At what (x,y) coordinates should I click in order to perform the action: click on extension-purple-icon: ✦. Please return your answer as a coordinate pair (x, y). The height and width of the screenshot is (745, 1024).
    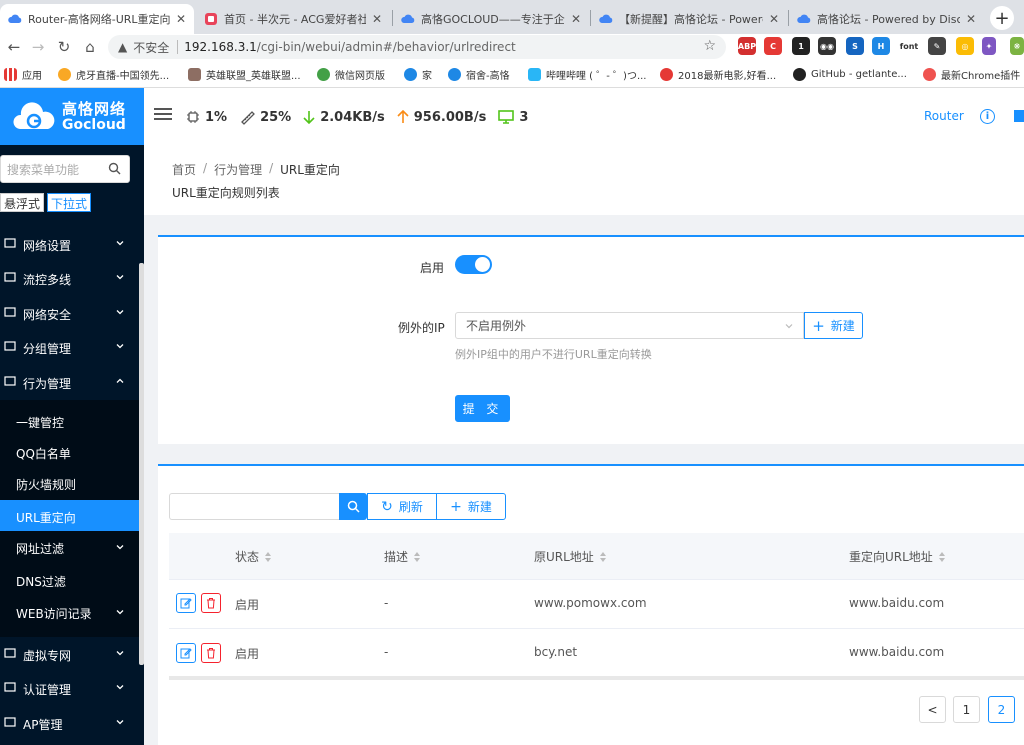
    Looking at the image, I should click on (989, 46).